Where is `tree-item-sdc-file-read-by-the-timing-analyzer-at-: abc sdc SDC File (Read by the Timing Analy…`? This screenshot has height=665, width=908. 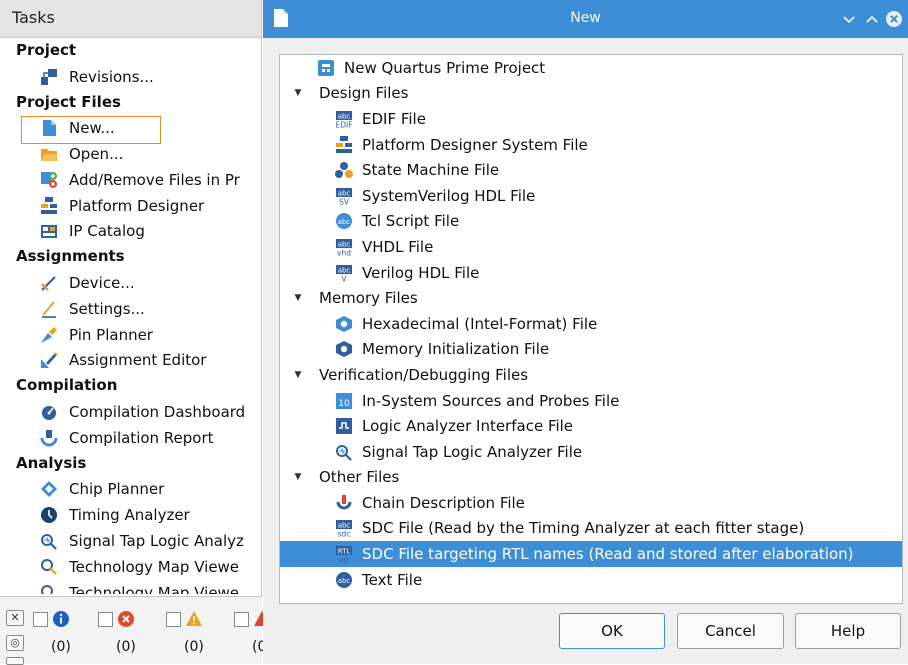 tree-item-sdc-file-read-by-the-timing-analyzer-at-: abc sdc SDC File (Read by the Timing Analy… is located at coordinates (591, 529).